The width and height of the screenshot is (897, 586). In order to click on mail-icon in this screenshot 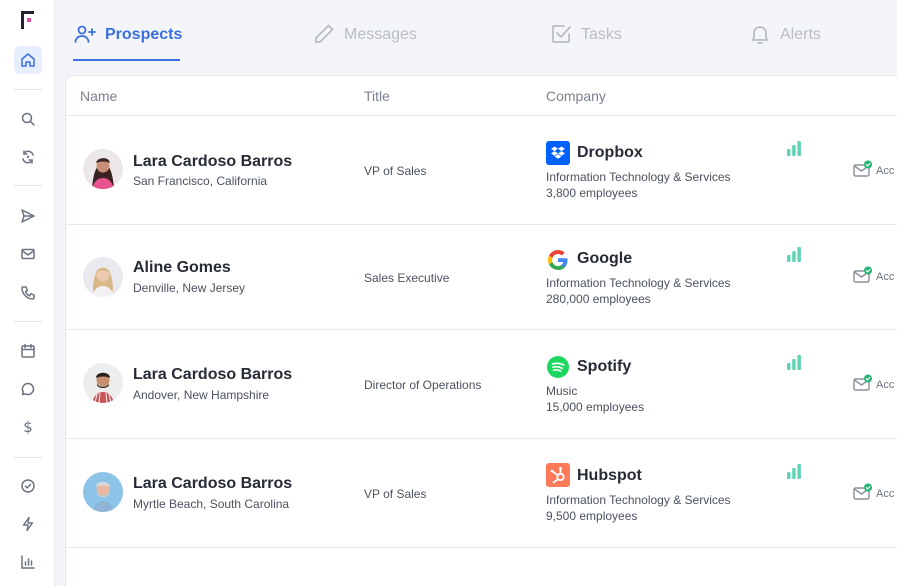, I will do `click(28, 254)`.